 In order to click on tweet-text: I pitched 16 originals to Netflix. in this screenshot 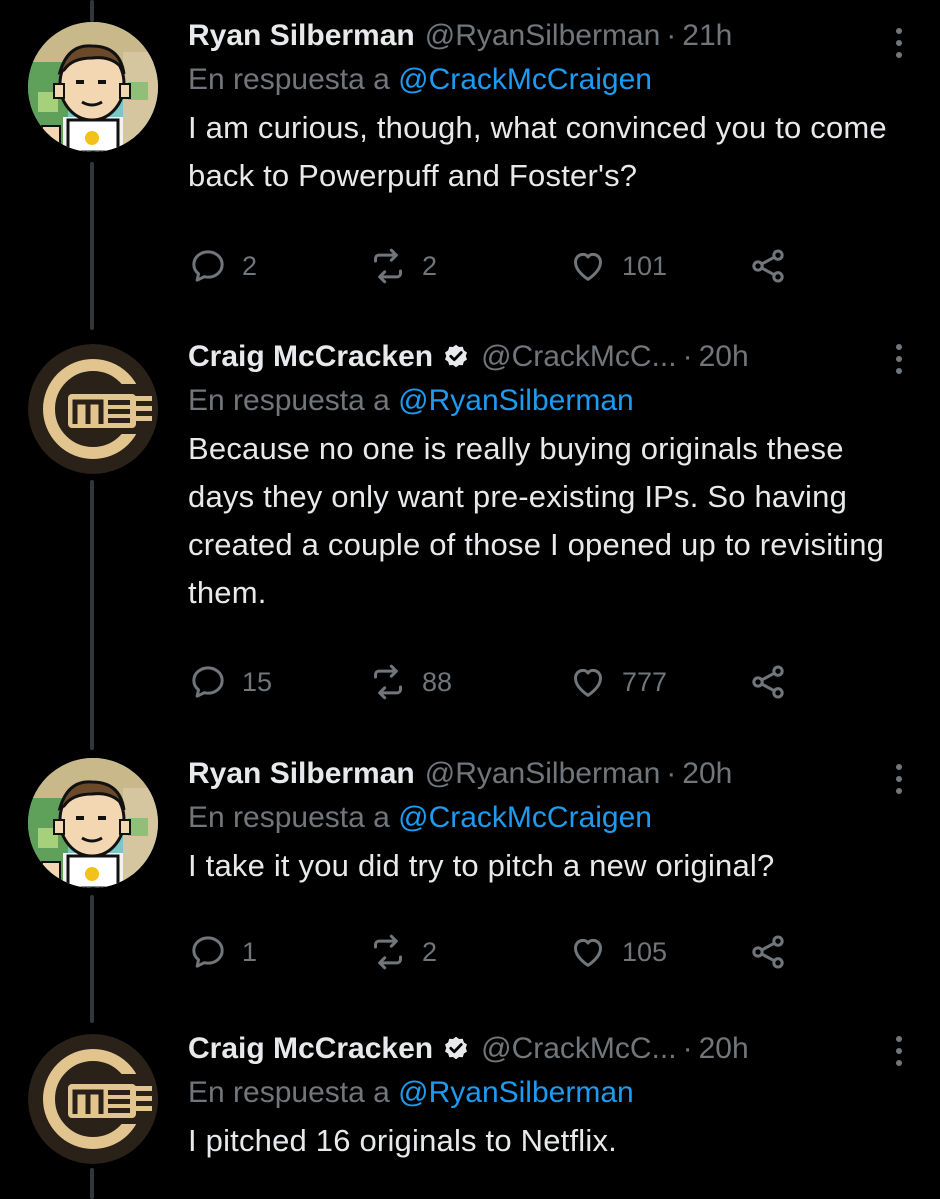, I will do `click(402, 1140)`.